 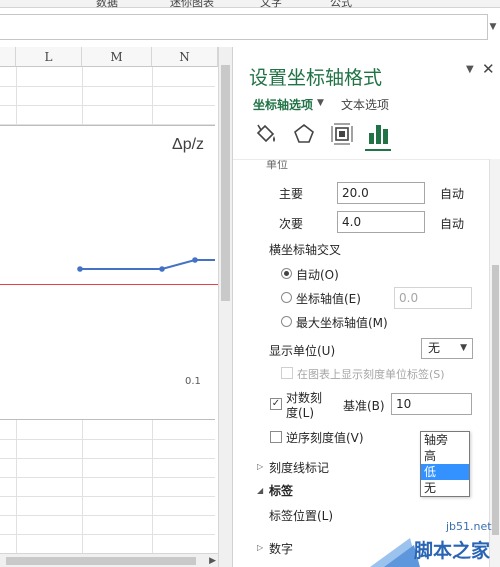 What do you see at coordinates (287, 373) in the screenshot?
I see `show-units-label-checkbox` at bounding box center [287, 373].